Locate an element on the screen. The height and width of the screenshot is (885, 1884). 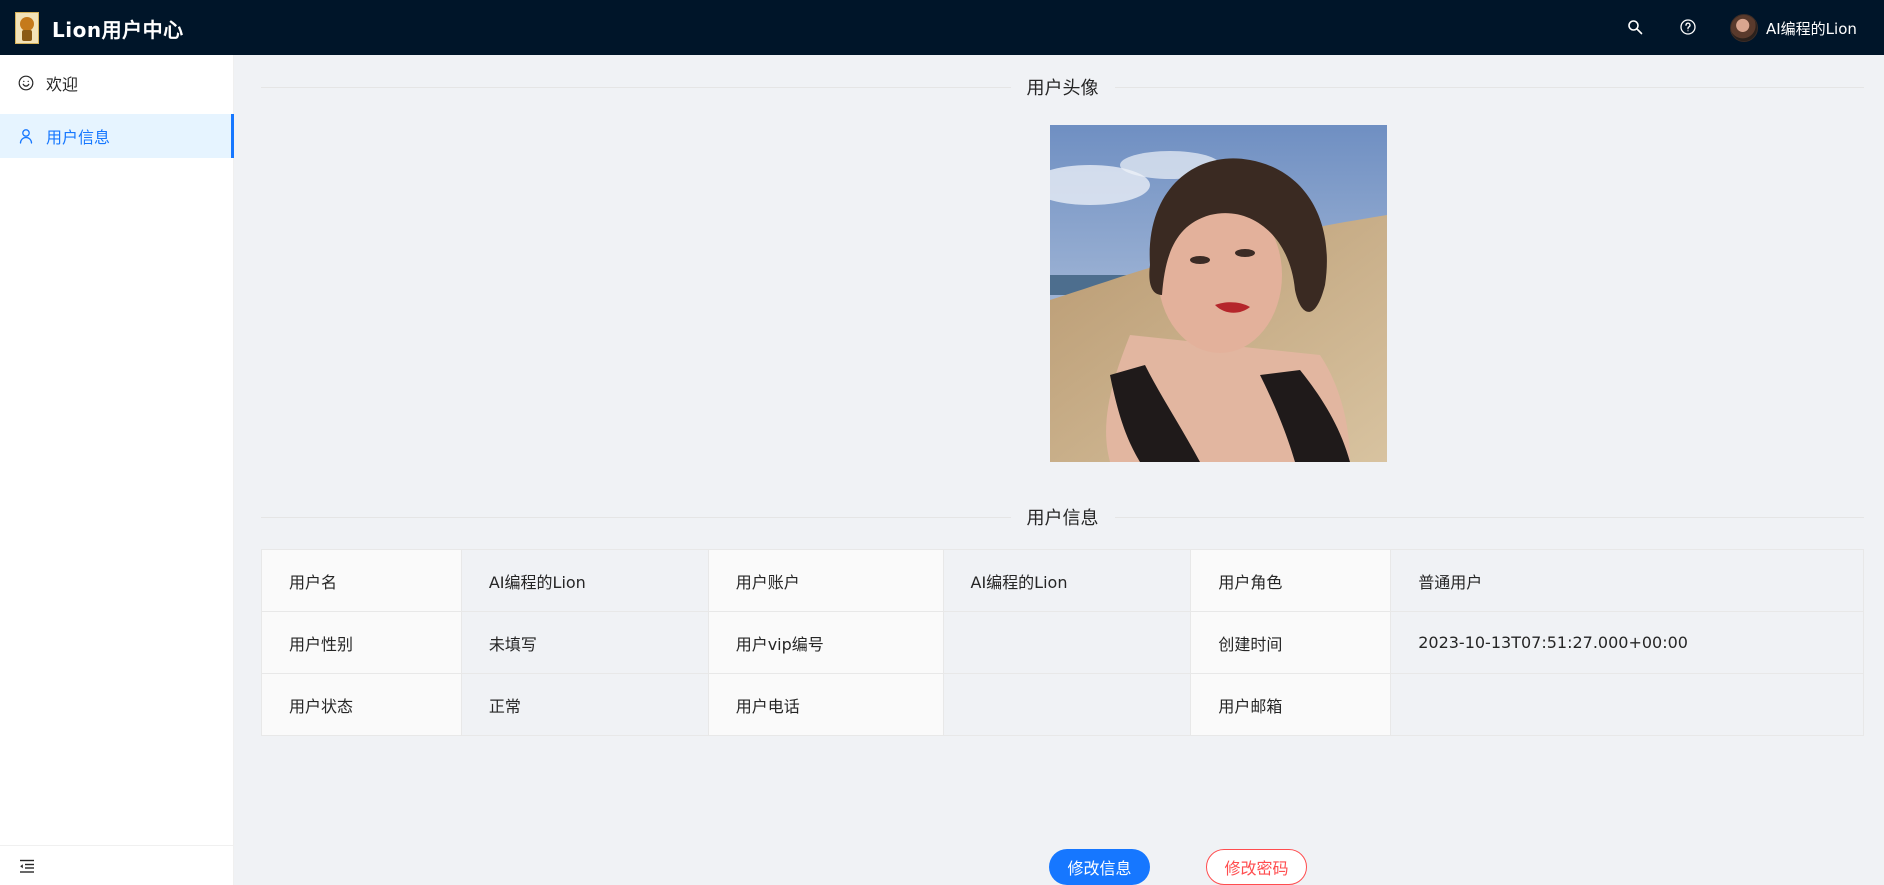
info-section-title: 用户信息 is located at coordinates (1062, 518).